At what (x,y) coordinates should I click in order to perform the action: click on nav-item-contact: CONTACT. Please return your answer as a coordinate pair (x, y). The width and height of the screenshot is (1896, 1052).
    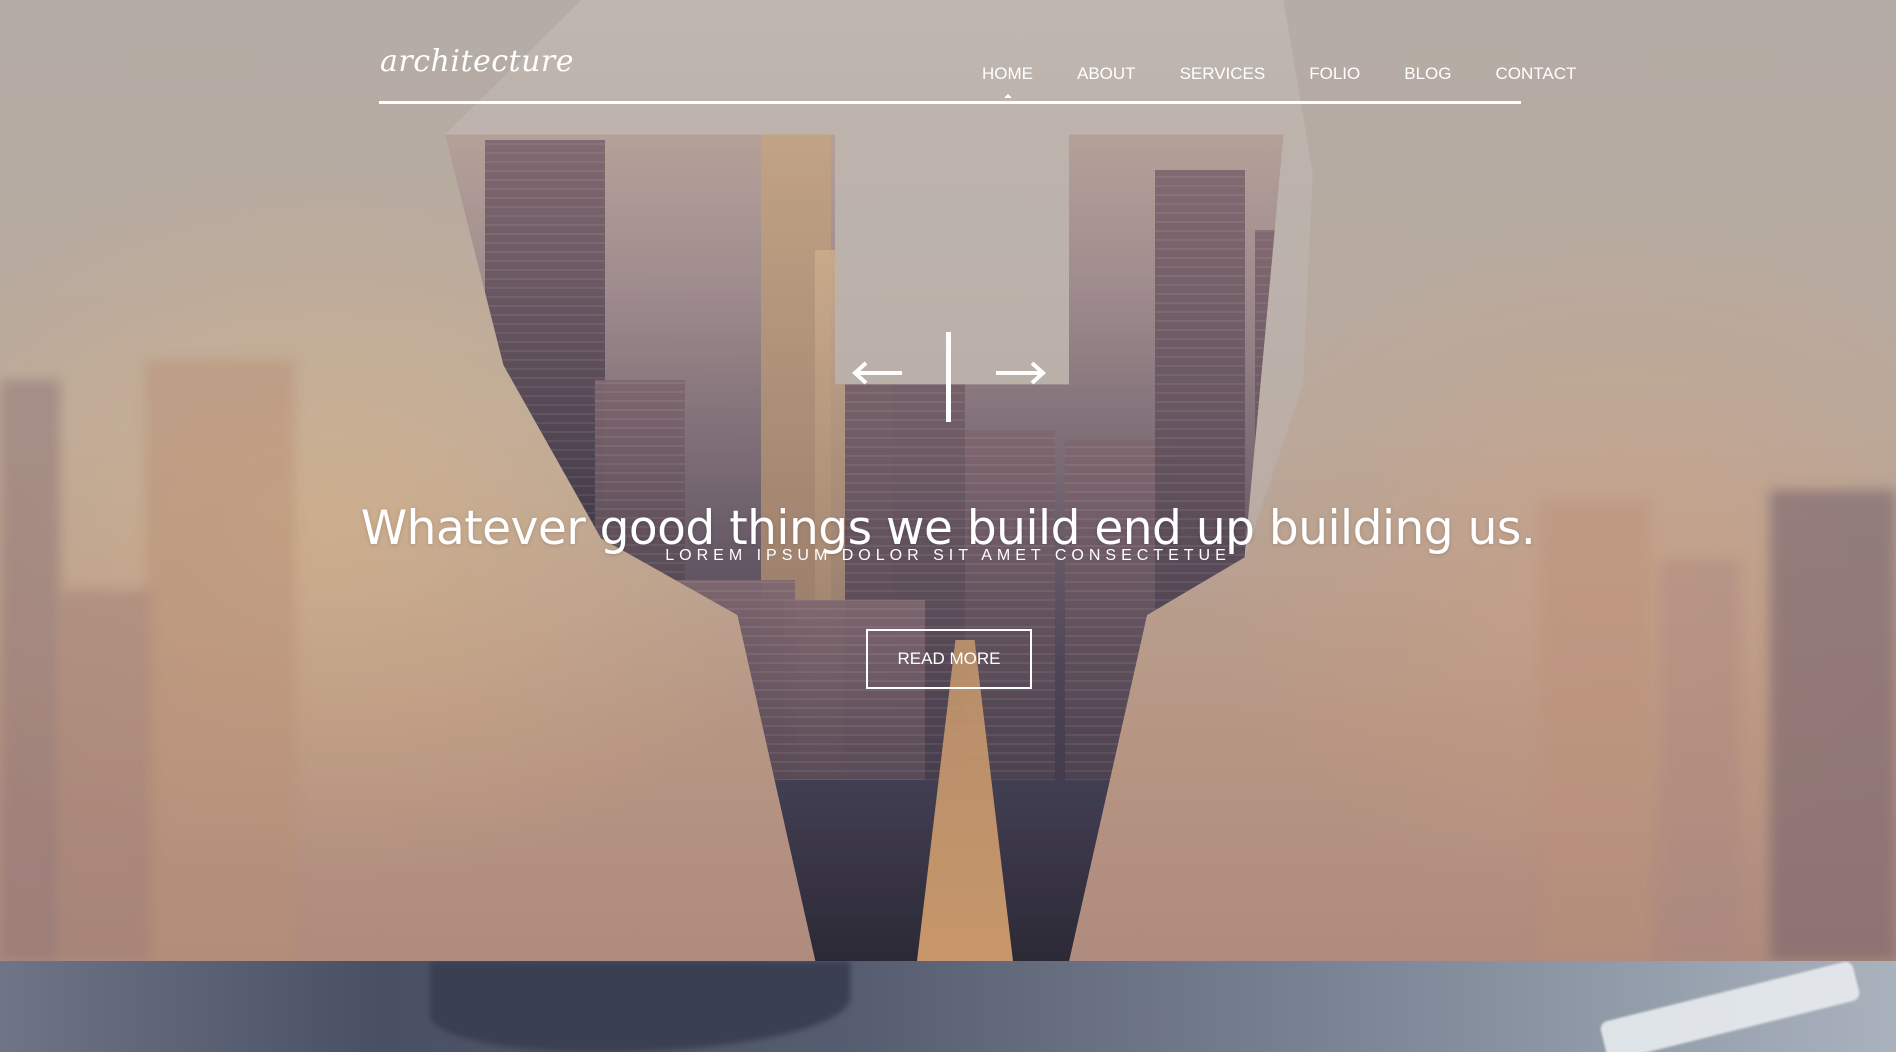
    Looking at the image, I should click on (1536, 74).